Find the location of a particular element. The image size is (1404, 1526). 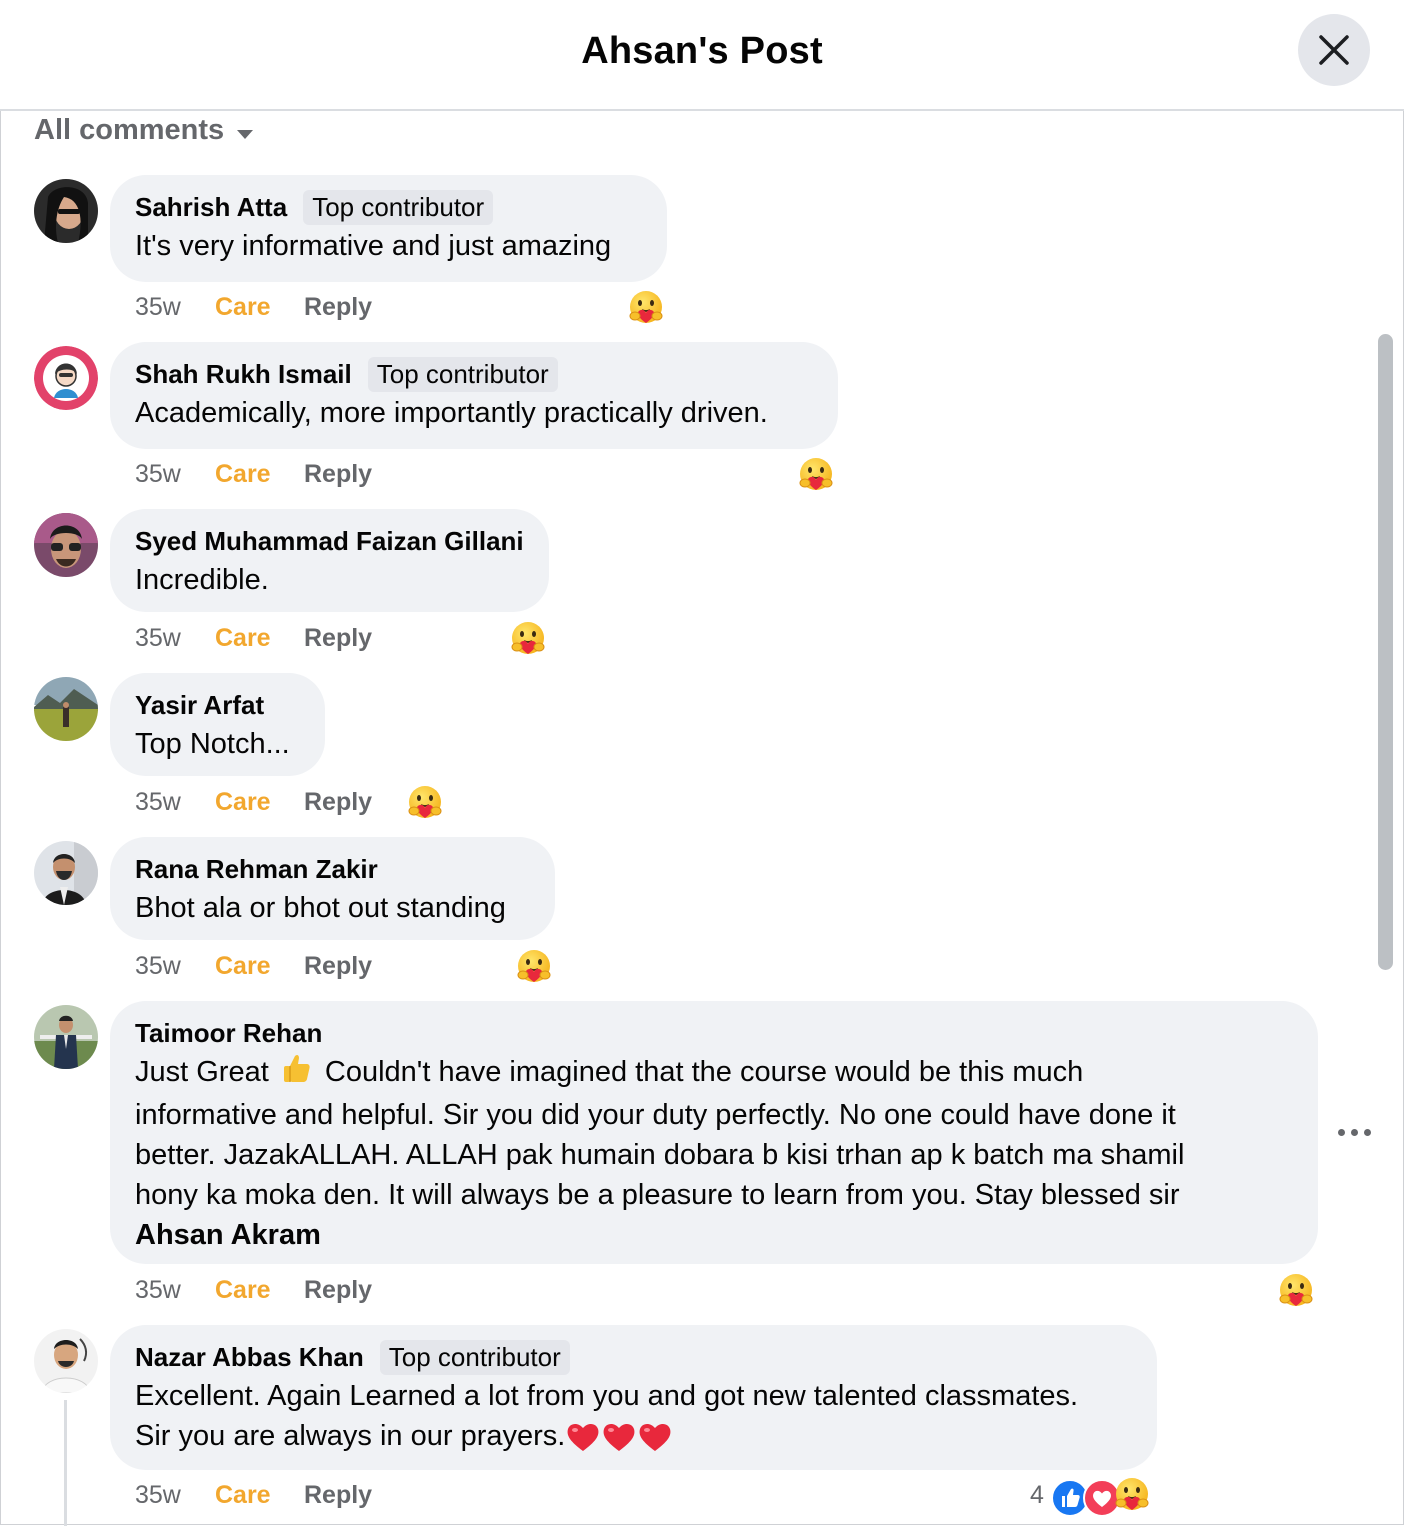

comment-filter-label: All comments is located at coordinates (129, 130).